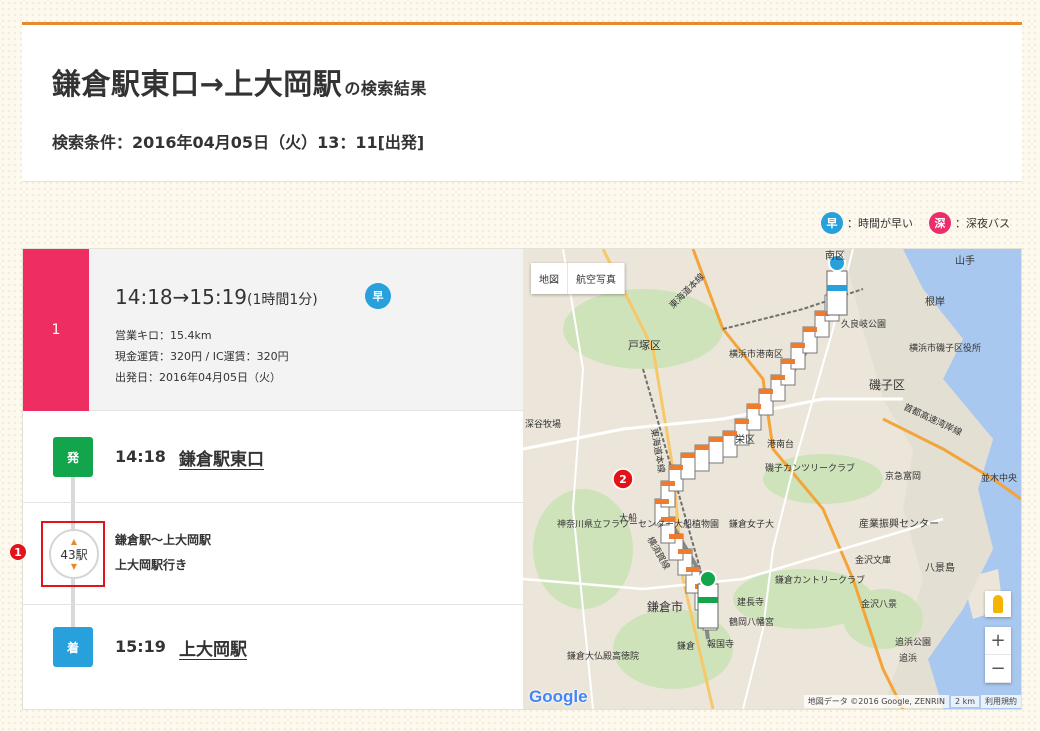  I want to click on svg-text: 並木中央, so click(999, 478).